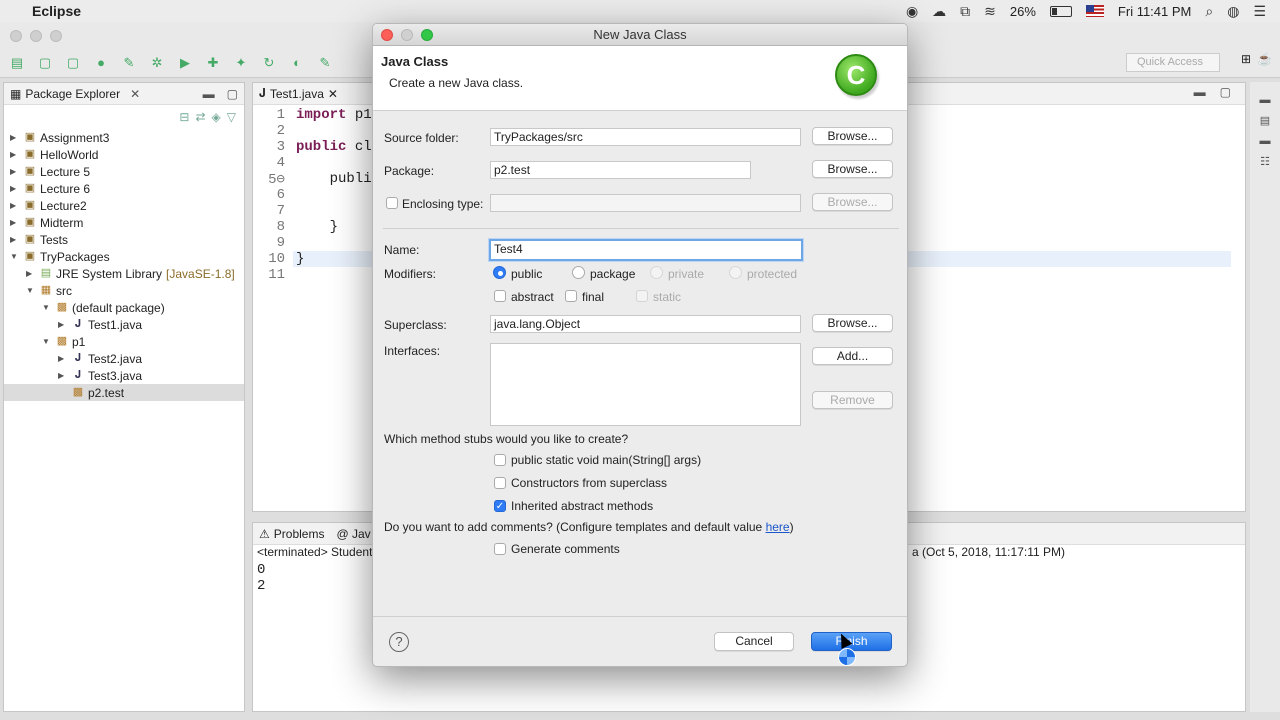 The width and height of the screenshot is (1280, 720). I want to click on source-folder-field: TryPackages/src, so click(645, 137).